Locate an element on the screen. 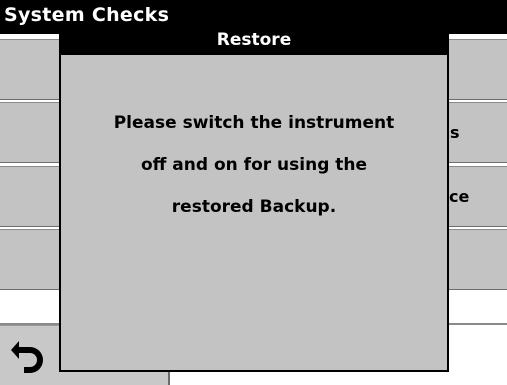  undo-arrow-icon is located at coordinates (27, 357).